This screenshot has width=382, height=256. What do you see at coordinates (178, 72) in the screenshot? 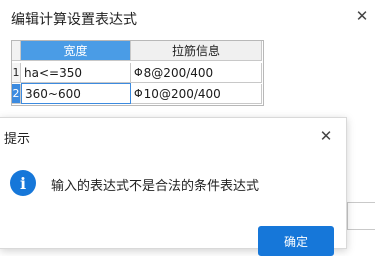
I see `rebar-value: 8@200/400` at bounding box center [178, 72].